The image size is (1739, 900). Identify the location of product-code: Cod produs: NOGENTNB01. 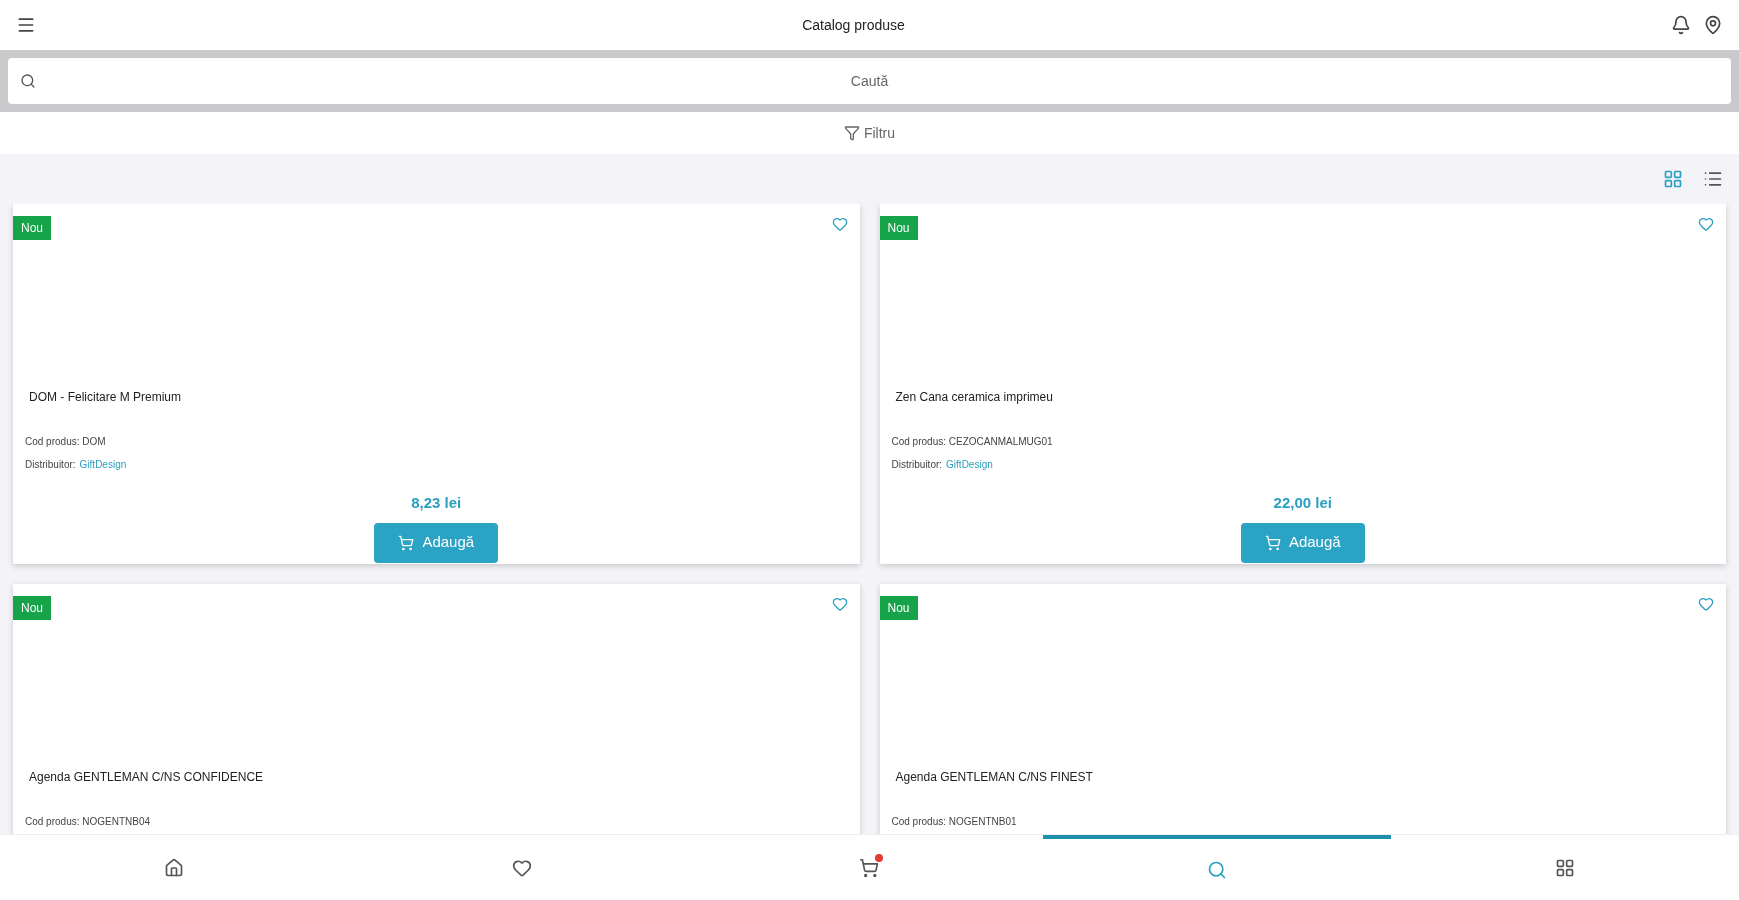
(954, 822).